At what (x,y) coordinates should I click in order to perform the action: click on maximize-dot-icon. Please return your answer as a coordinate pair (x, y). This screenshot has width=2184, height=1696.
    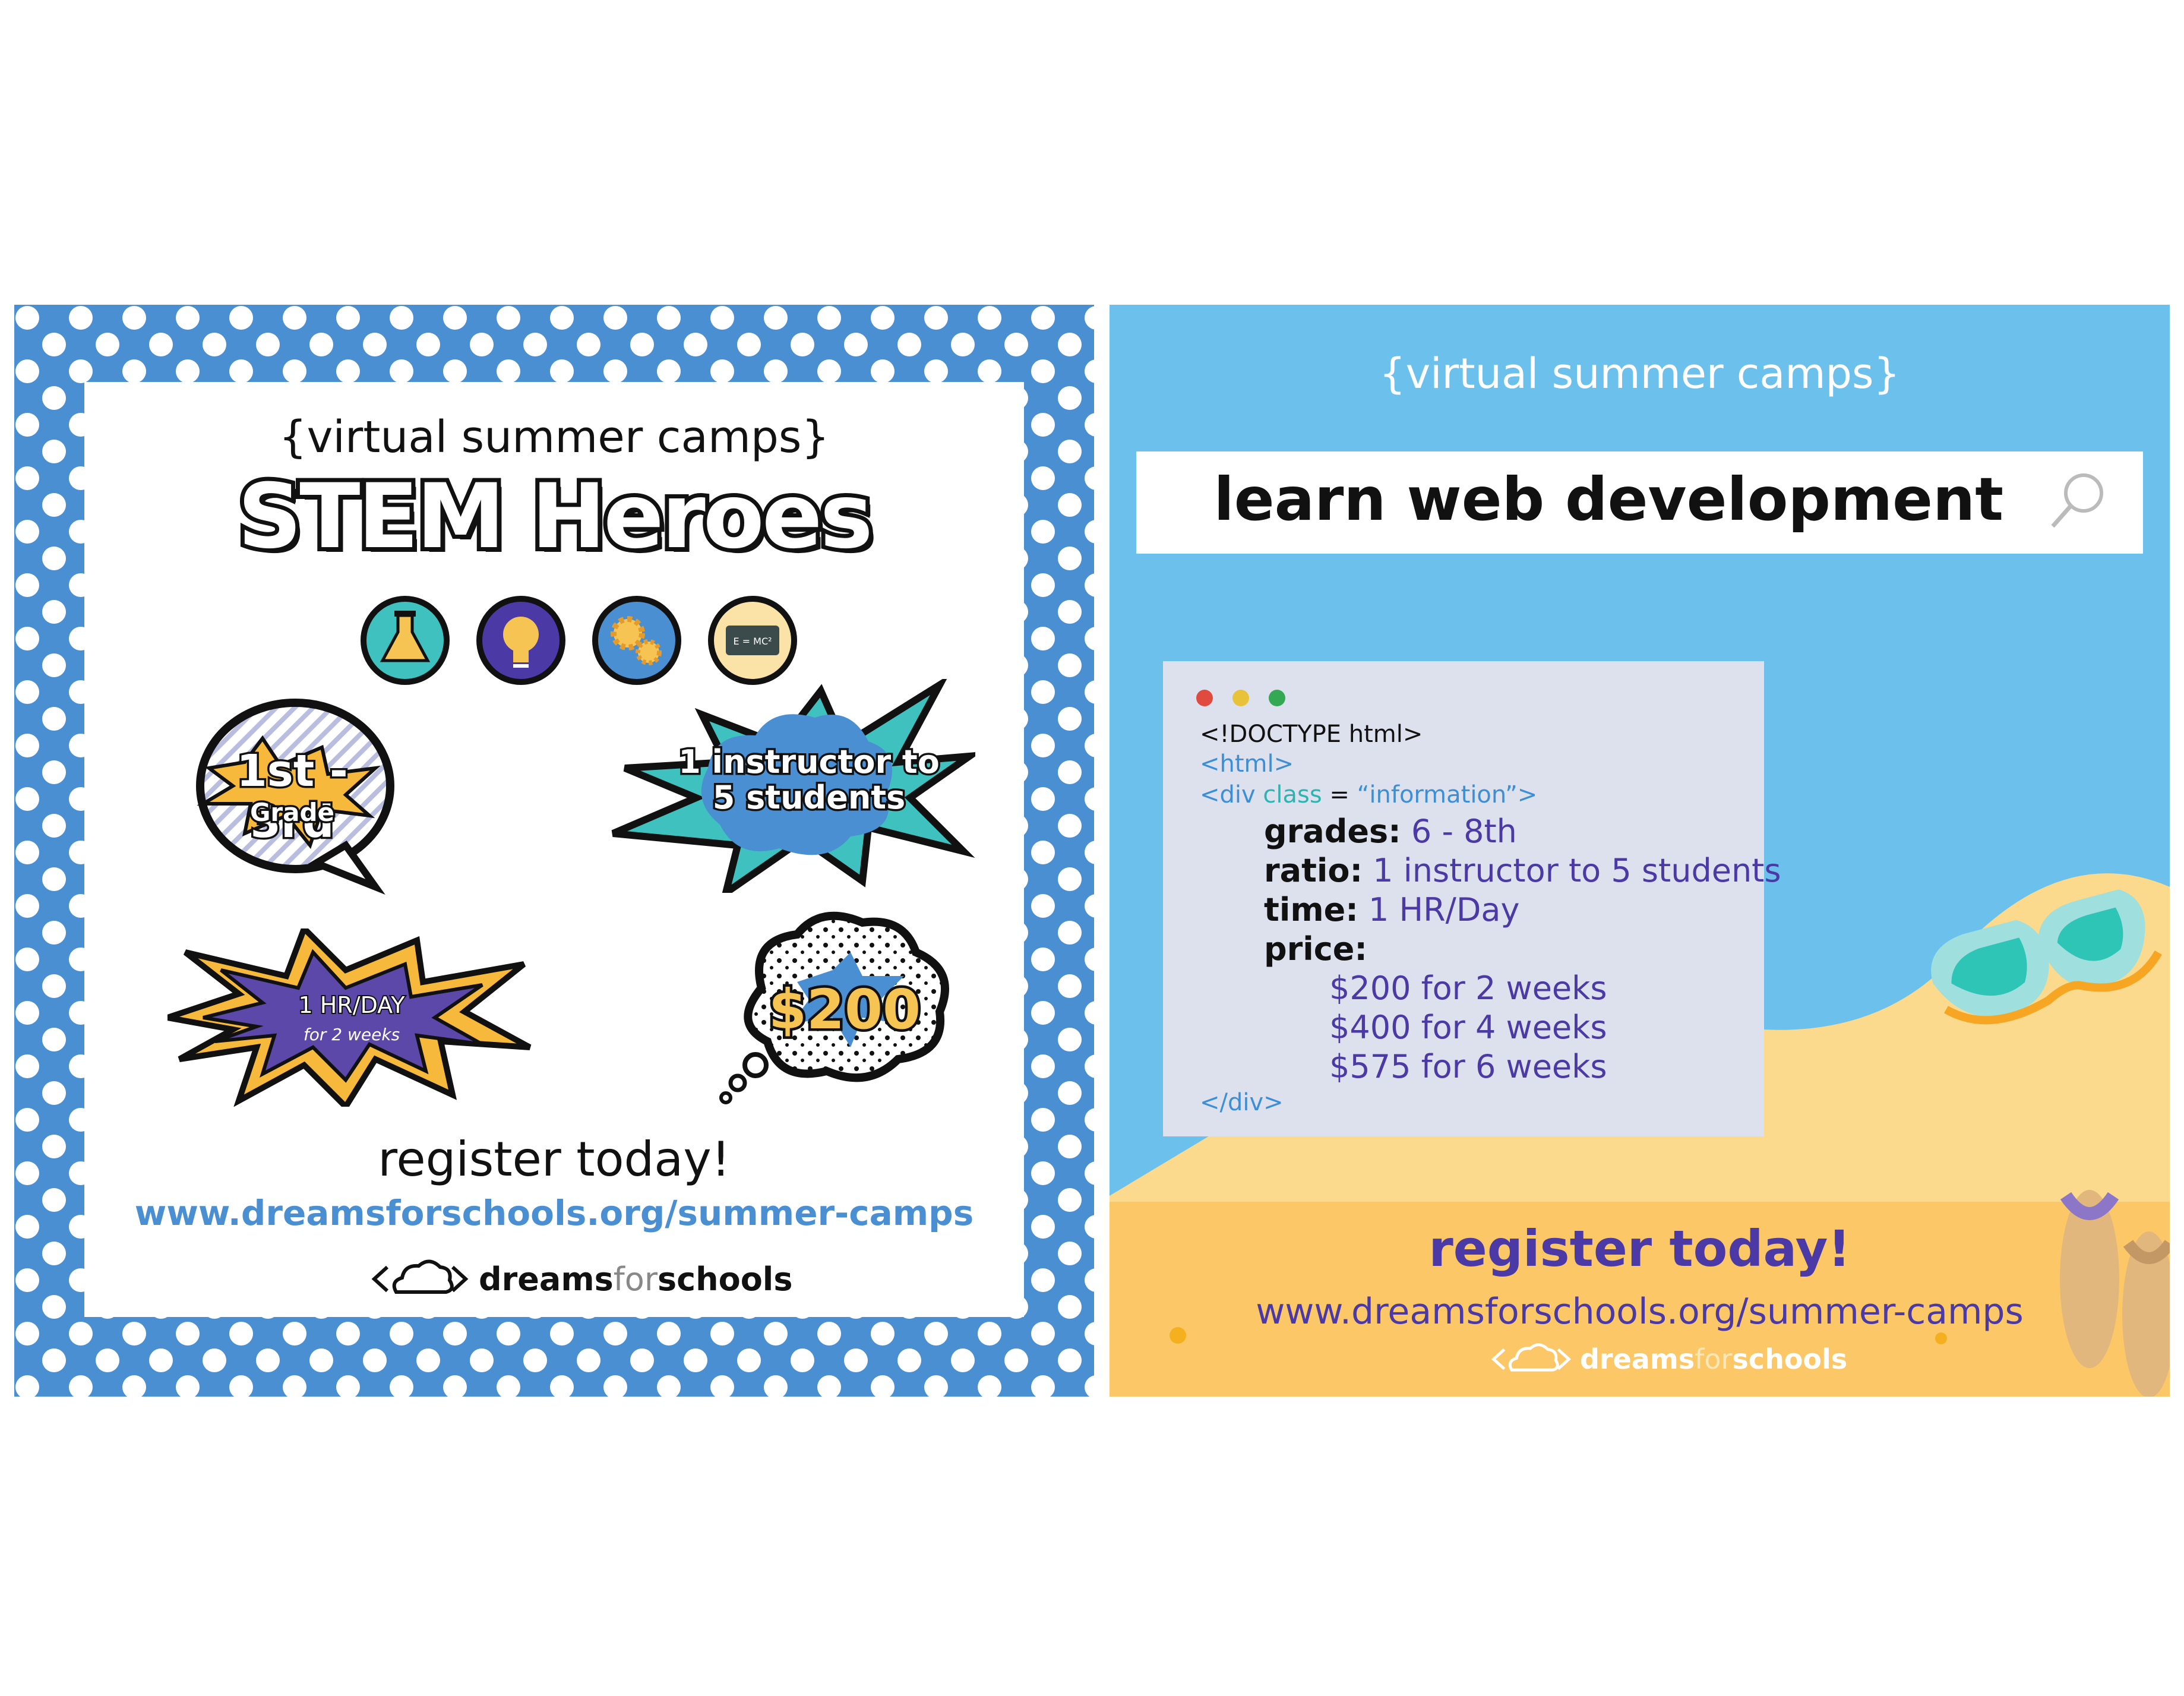
    Looking at the image, I should click on (1277, 698).